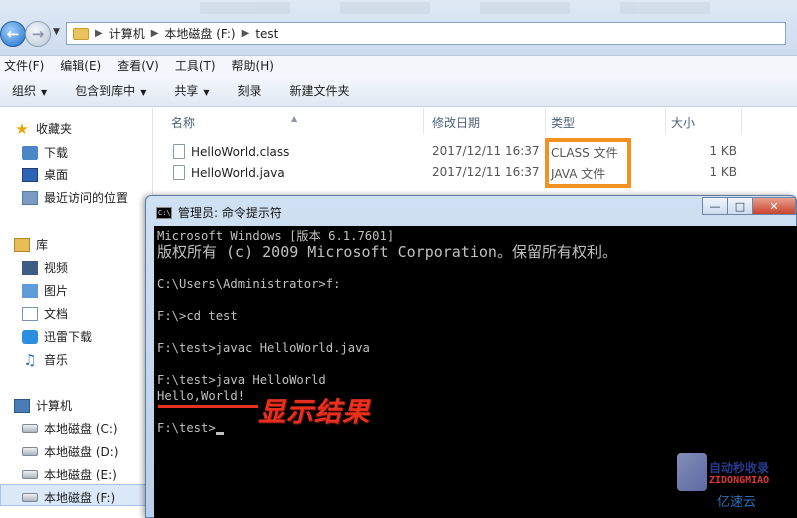  What do you see at coordinates (201, 396) in the screenshot?
I see `console-line-output: Hello,World!` at bounding box center [201, 396].